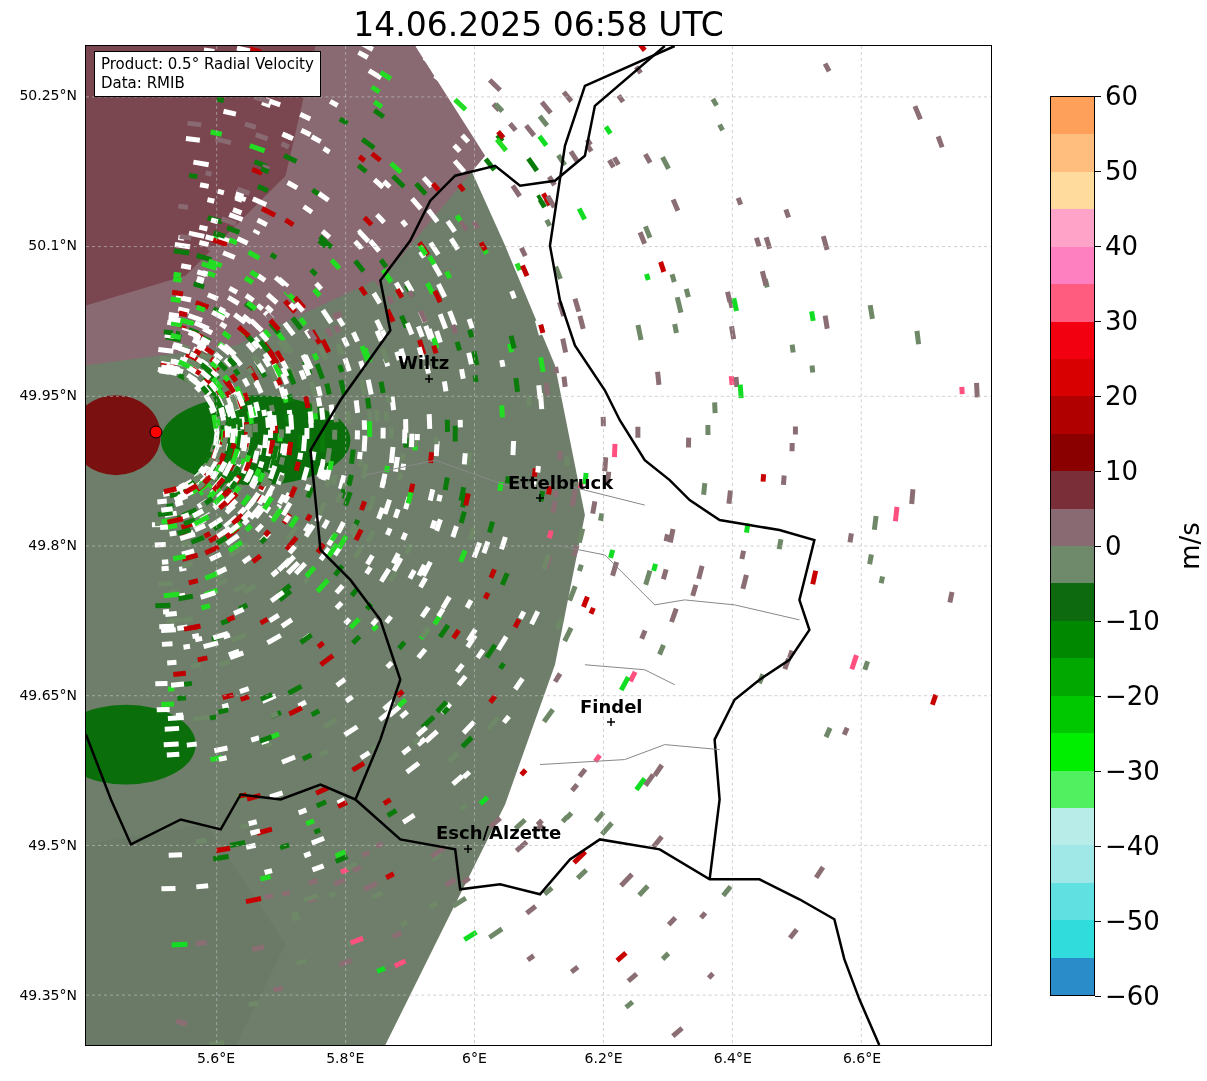  I want to click on info-text: Data: RMIB, so click(143, 83).